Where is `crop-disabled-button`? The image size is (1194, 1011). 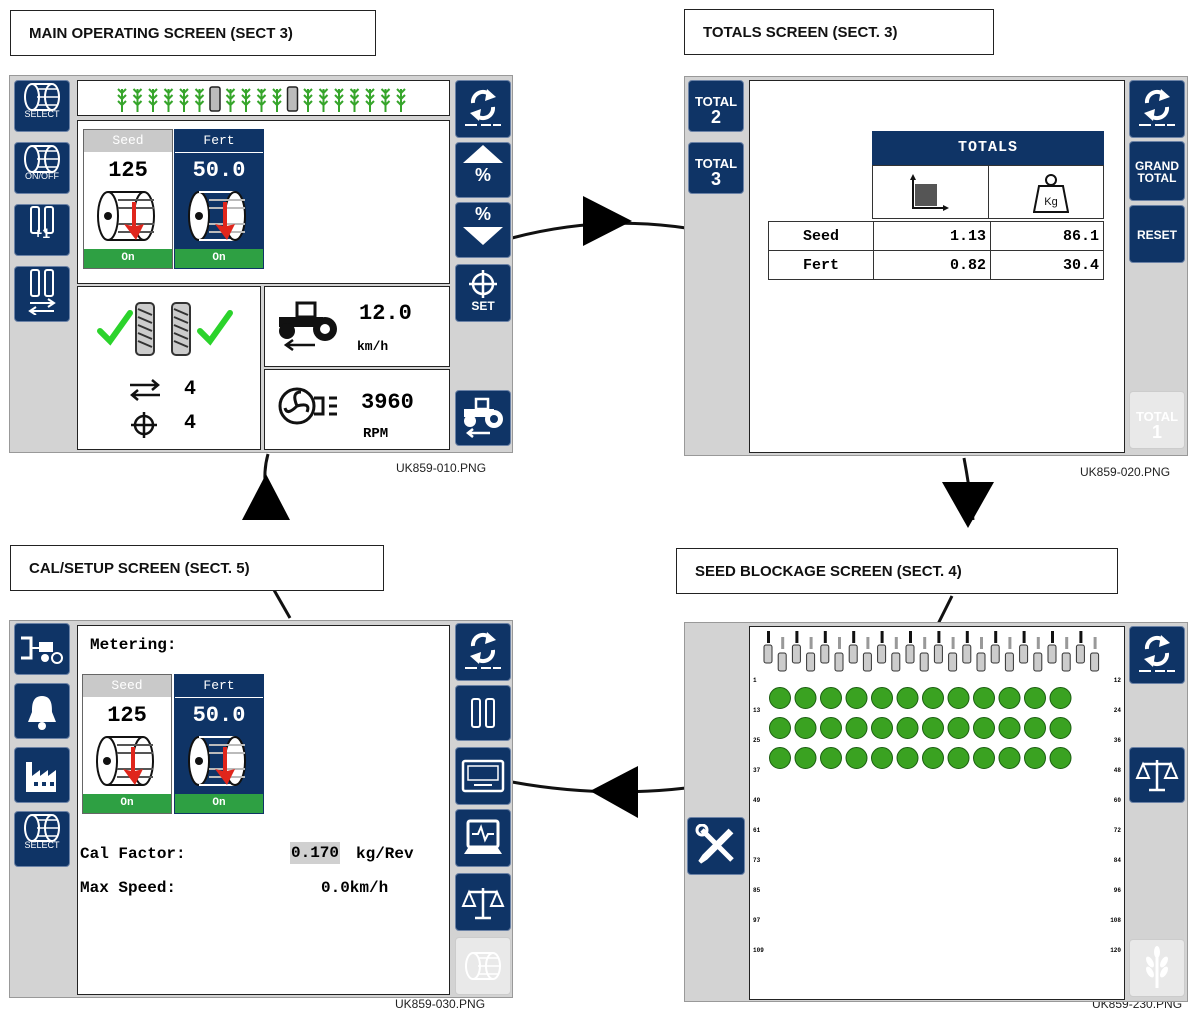 crop-disabled-button is located at coordinates (1157, 968).